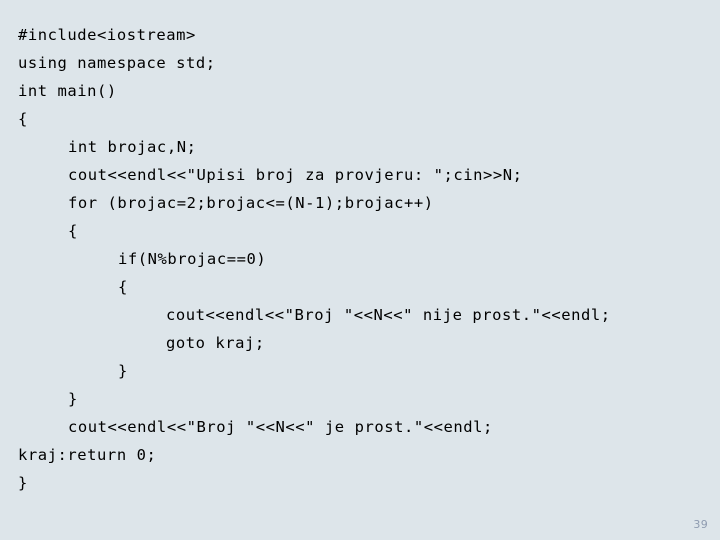 Image resolution: width=720 pixels, height=540 pixels. Describe the element at coordinates (107, 35) in the screenshot. I see `code-line: #include<iostream>` at that location.